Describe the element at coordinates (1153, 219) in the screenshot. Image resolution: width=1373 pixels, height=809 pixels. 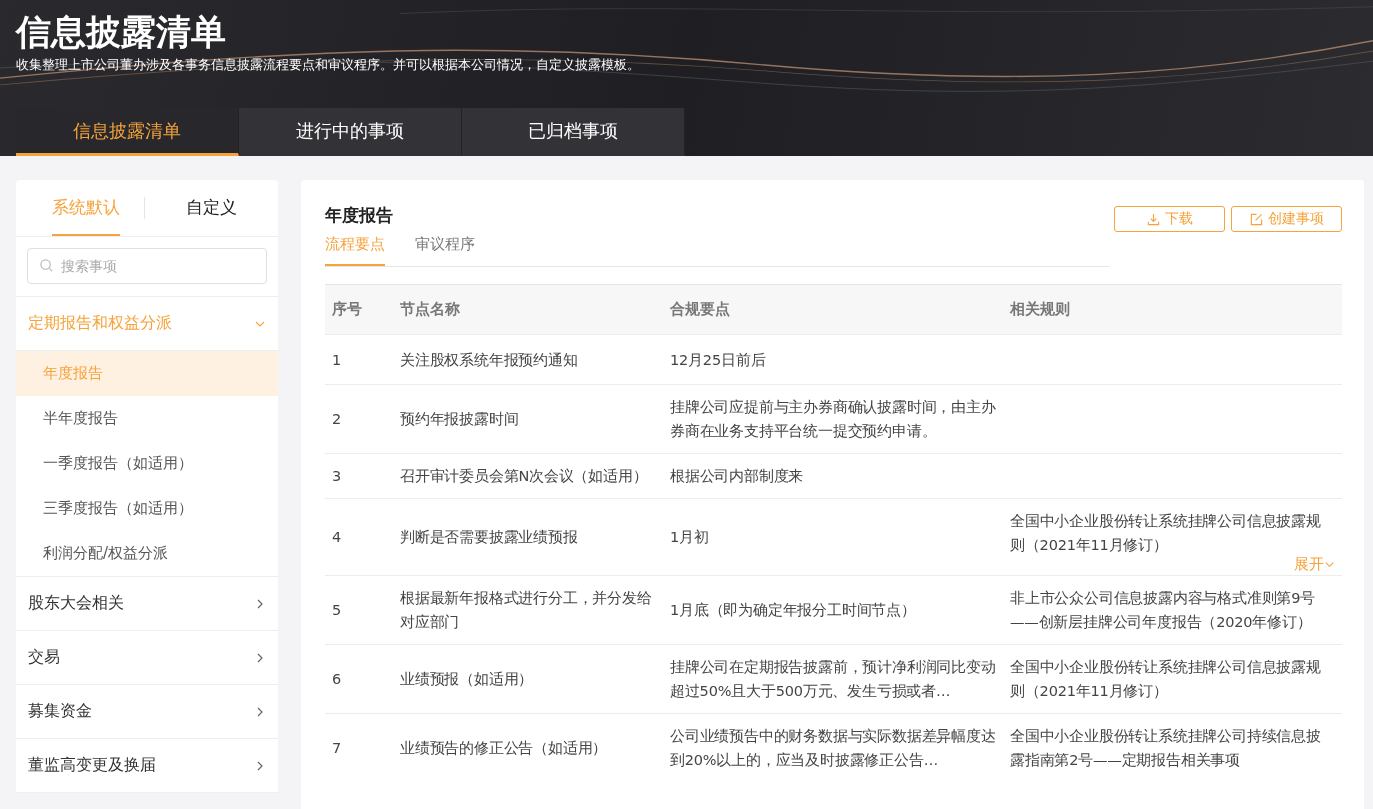
I see `download-icon` at that location.